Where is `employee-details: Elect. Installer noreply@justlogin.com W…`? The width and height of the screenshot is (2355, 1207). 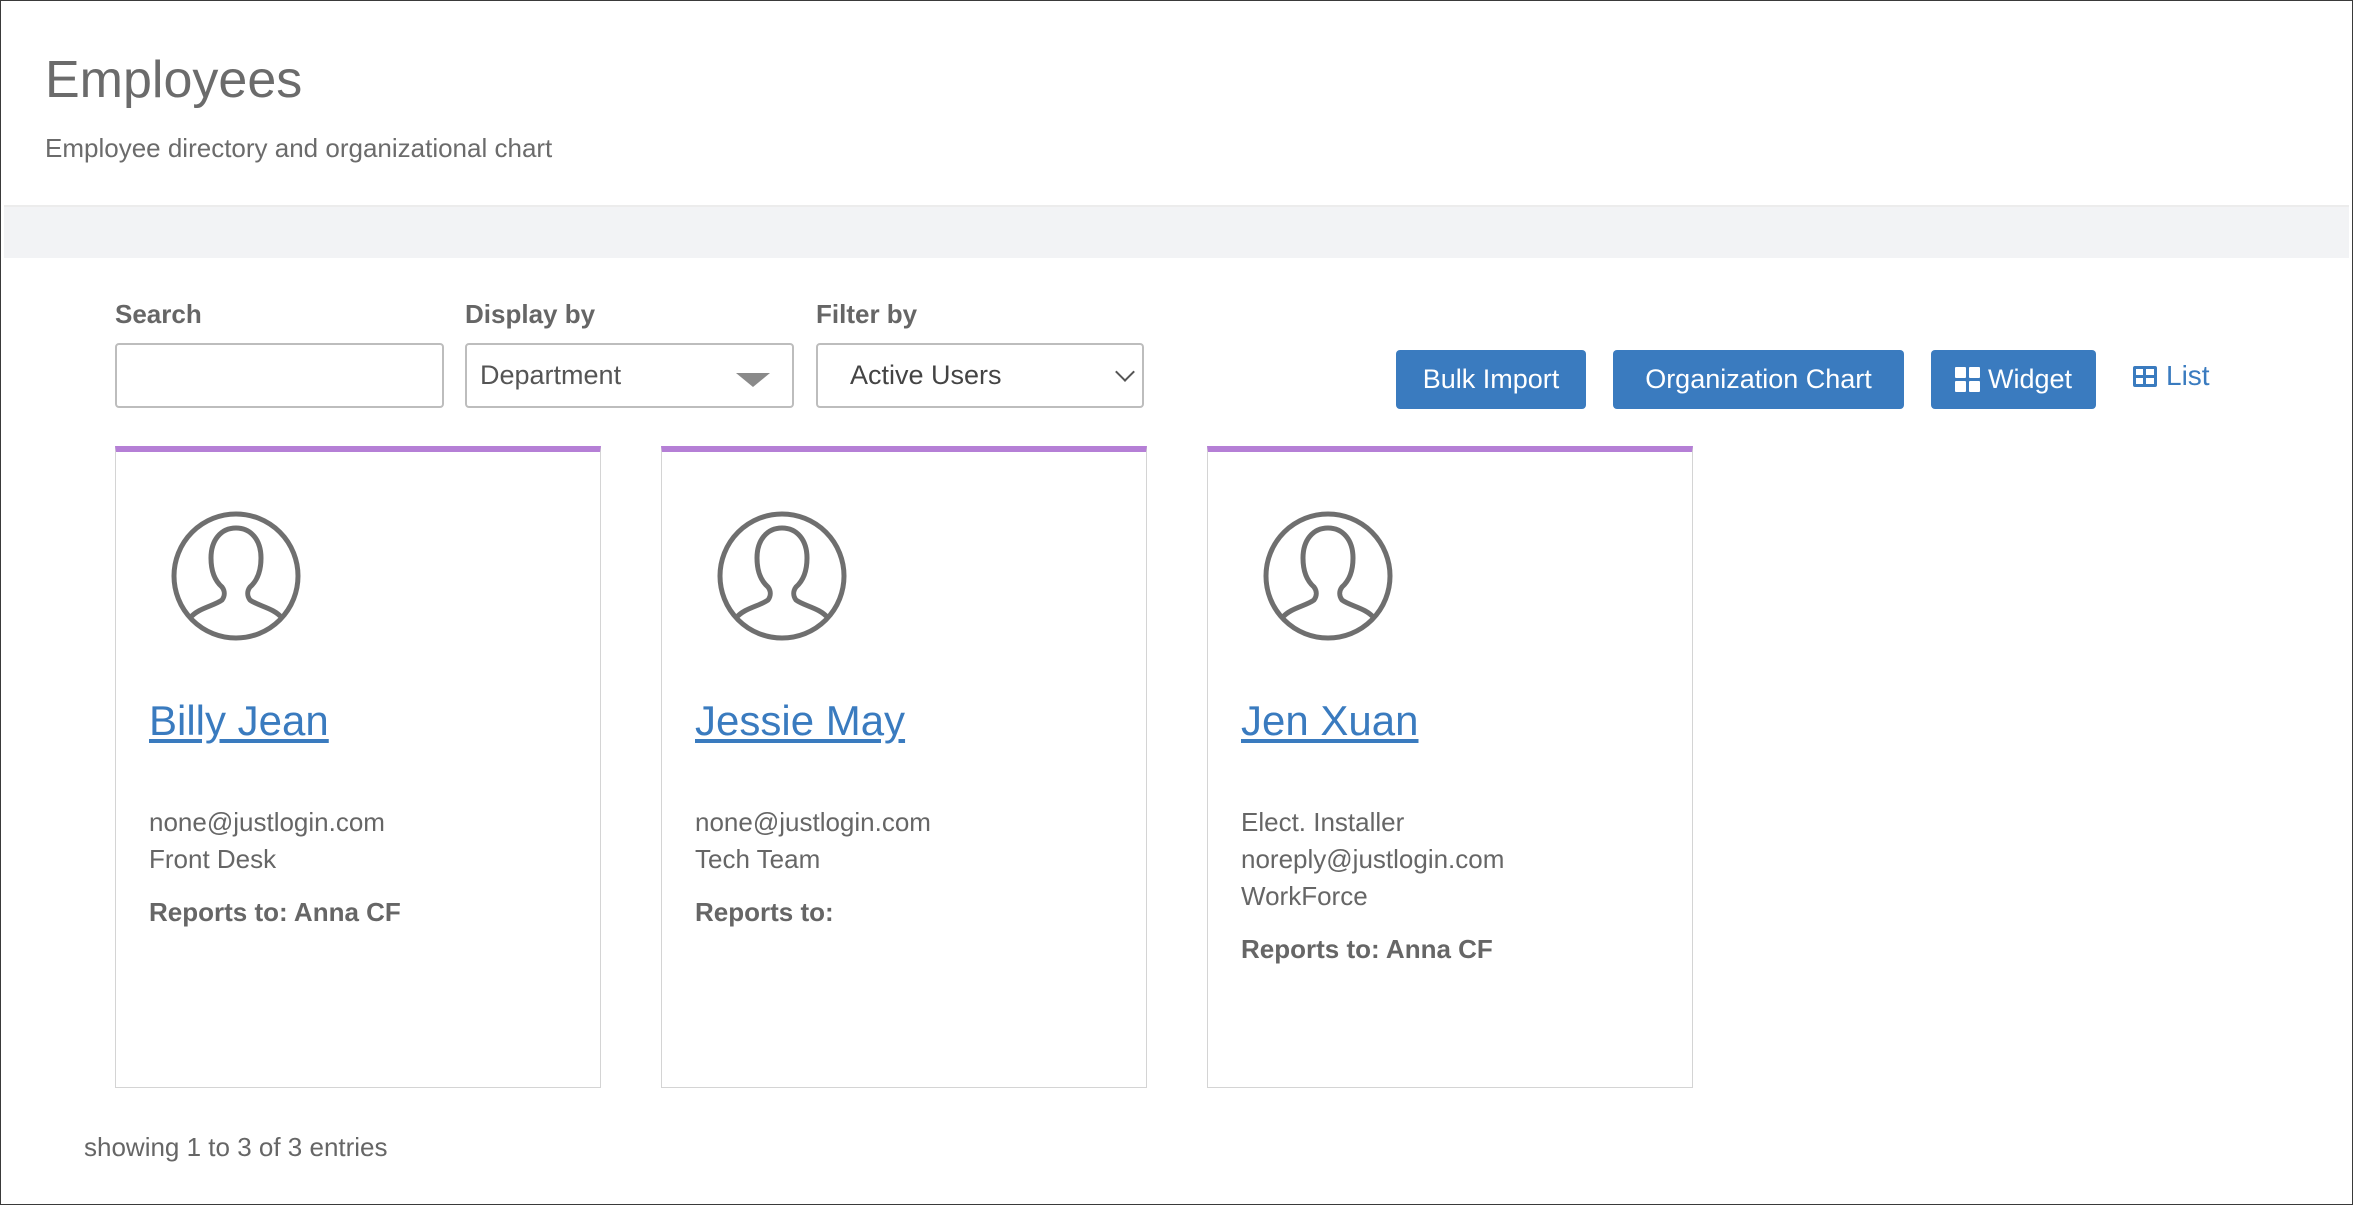 employee-details: Elect. Installer noreply@justlogin.com W… is located at coordinates (1372, 886).